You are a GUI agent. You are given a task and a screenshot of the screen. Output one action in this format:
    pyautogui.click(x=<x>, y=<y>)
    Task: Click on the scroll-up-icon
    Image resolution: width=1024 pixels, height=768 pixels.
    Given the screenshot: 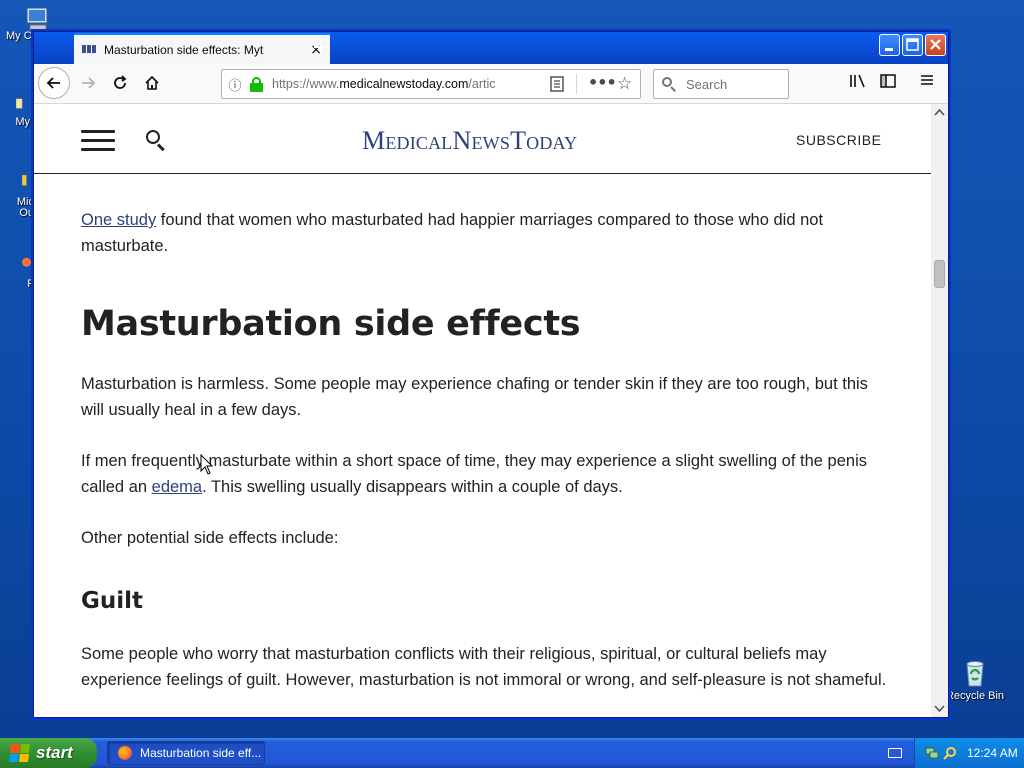 What is the action you would take?
    pyautogui.click(x=939, y=112)
    